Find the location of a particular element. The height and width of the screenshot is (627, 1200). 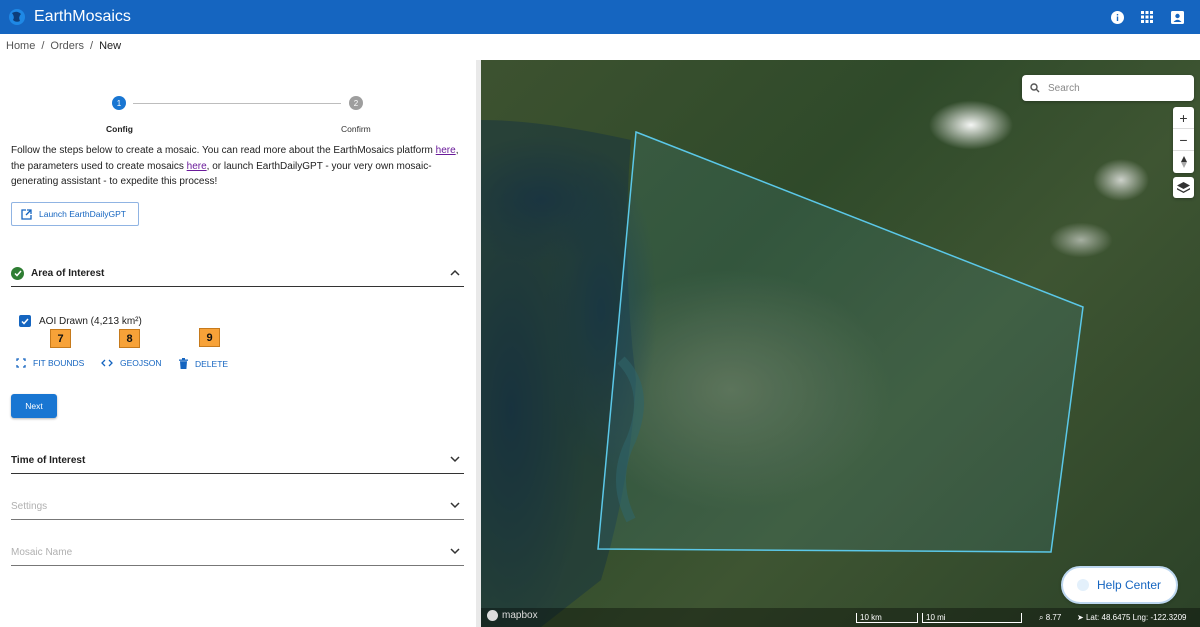

mapbox-logo: mapbox is located at coordinates (512, 615).